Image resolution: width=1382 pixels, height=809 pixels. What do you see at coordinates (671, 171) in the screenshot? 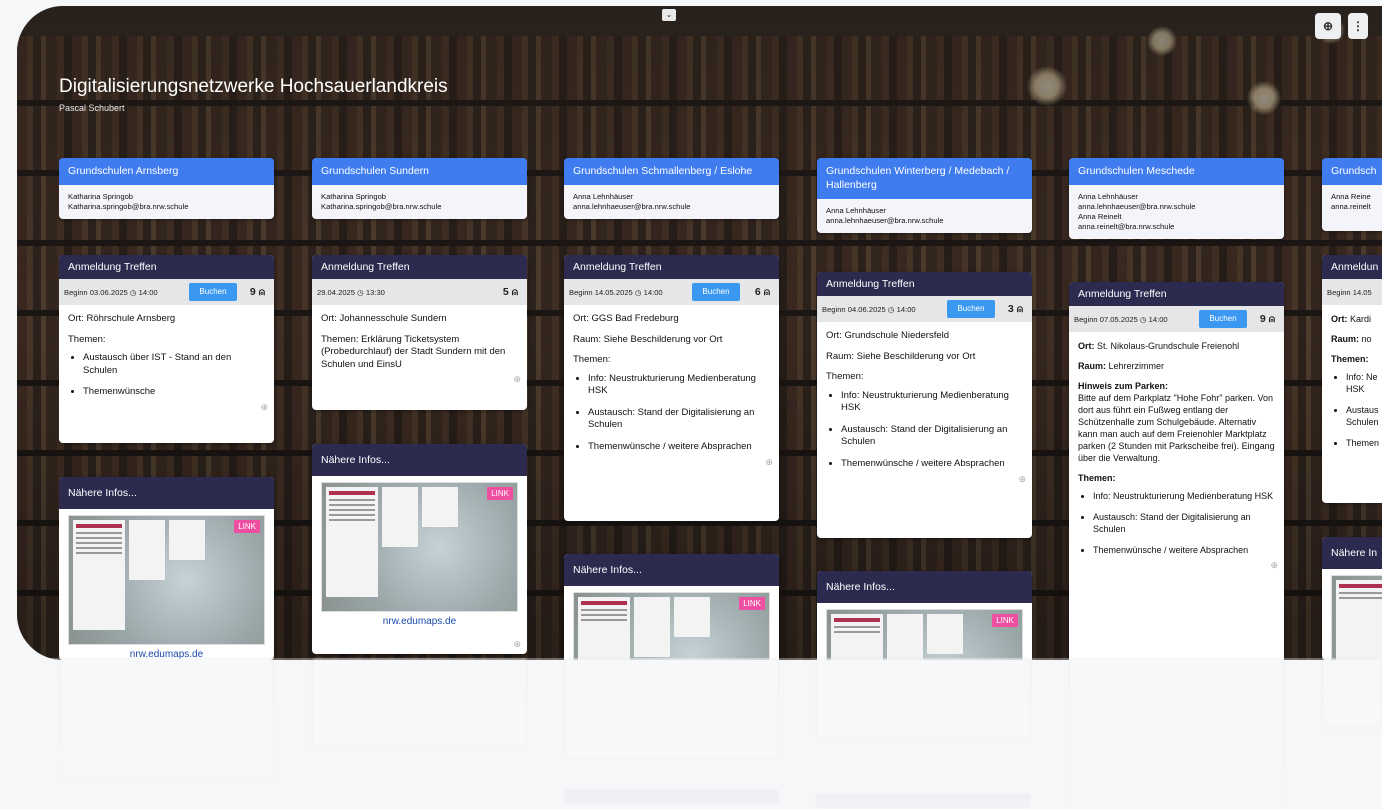
I see `section-title: Grundschulen Schmallenberg / Eslohe` at bounding box center [671, 171].